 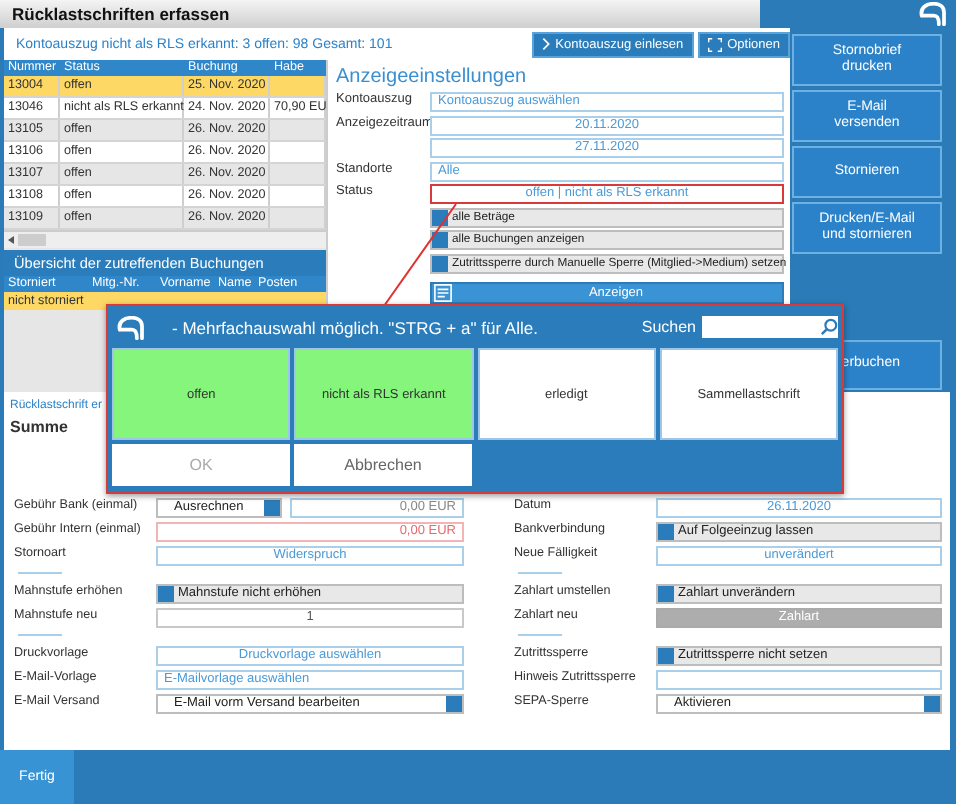 I want to click on corners-icon, so click(x=714, y=44).